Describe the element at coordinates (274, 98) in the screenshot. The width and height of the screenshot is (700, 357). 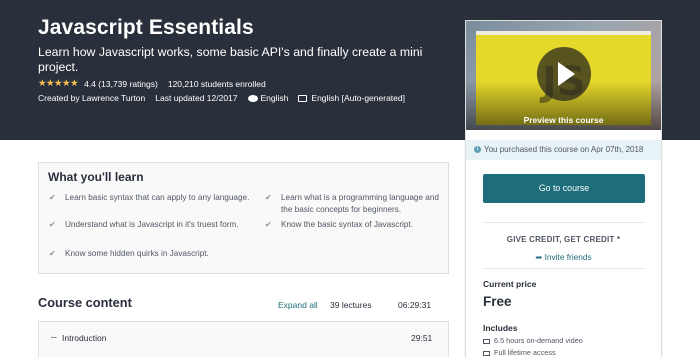
I see `language: English` at that location.